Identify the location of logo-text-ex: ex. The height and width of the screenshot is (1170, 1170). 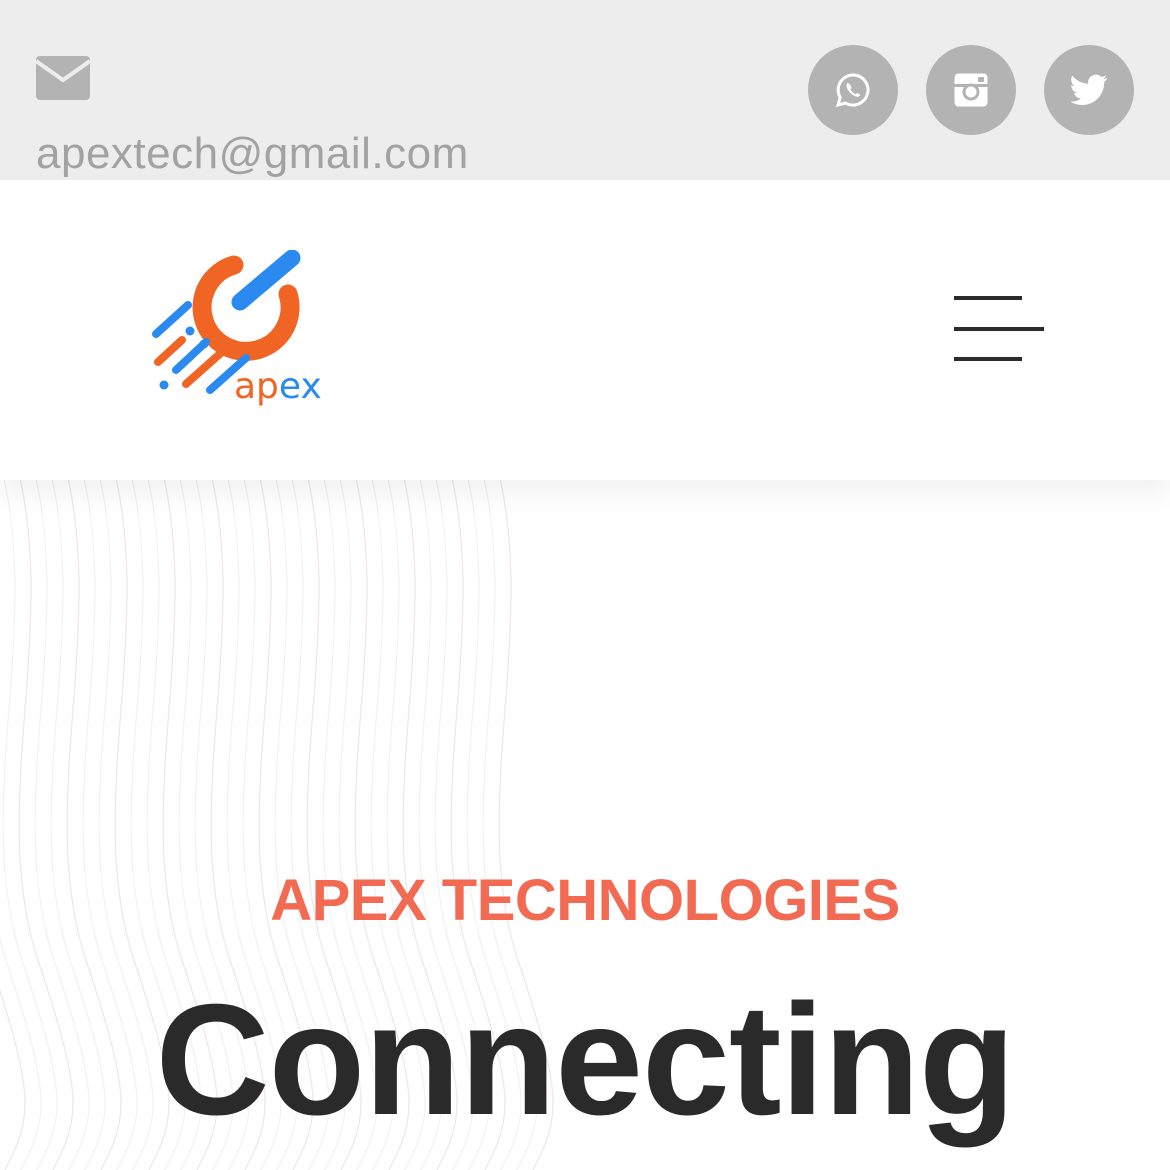
(300, 386).